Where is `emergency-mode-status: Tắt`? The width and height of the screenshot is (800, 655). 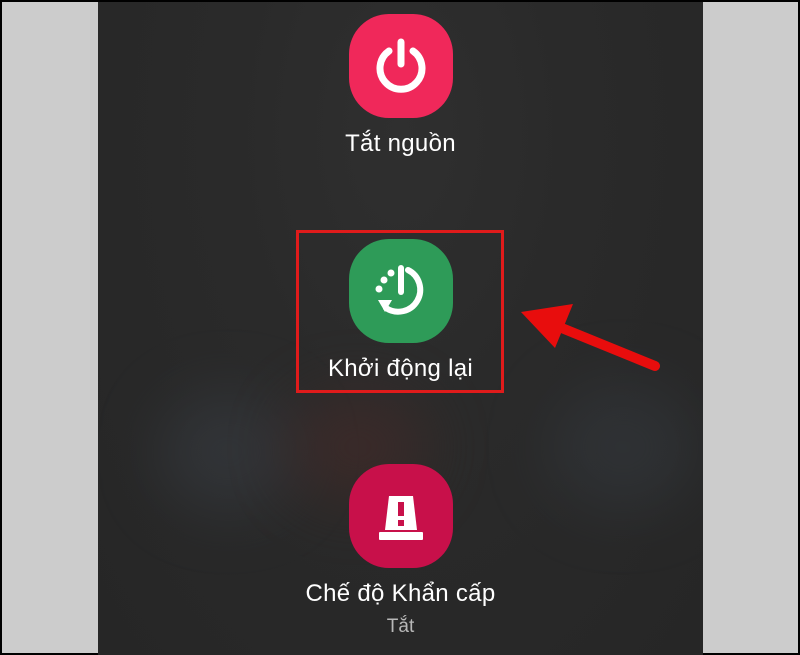 emergency-mode-status: Tắt is located at coordinates (400, 626).